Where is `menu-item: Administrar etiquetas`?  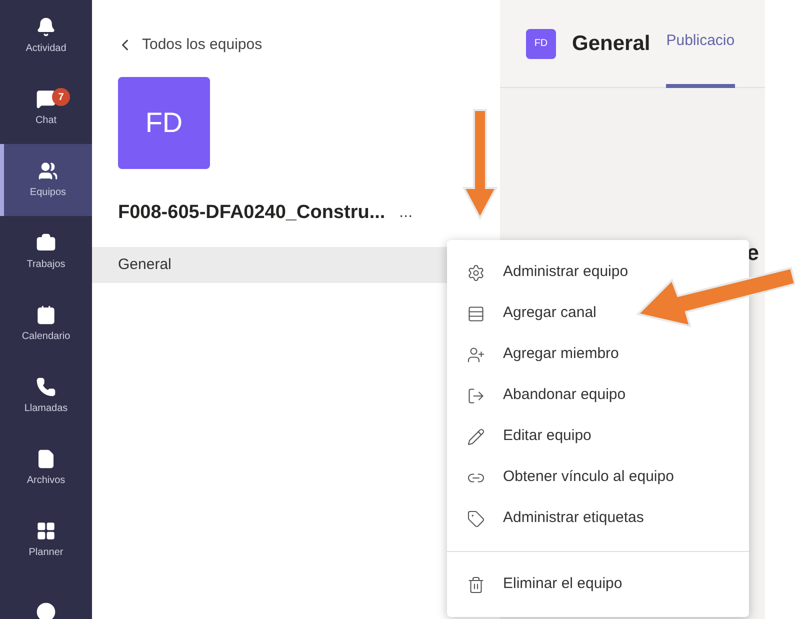
menu-item: Administrar etiquetas is located at coordinates (547, 518).